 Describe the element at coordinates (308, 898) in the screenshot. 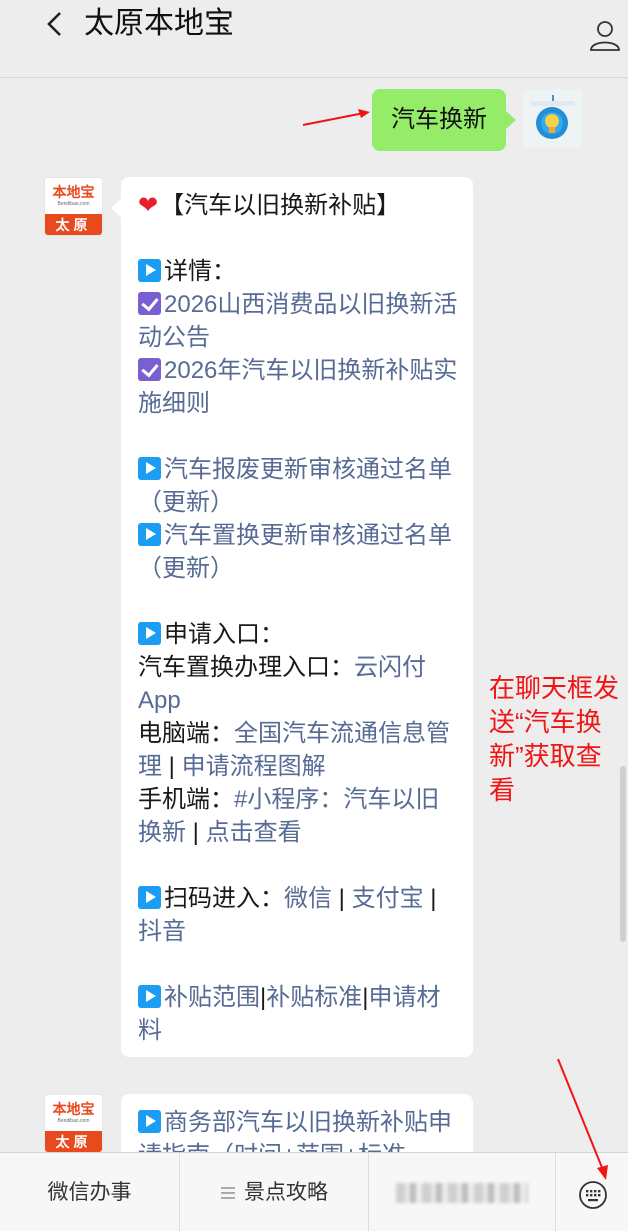

I see `scan-wechat-link: 微信` at that location.